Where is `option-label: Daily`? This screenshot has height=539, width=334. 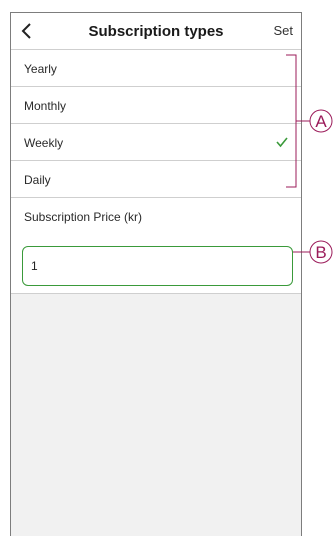
option-label: Daily is located at coordinates (37, 180).